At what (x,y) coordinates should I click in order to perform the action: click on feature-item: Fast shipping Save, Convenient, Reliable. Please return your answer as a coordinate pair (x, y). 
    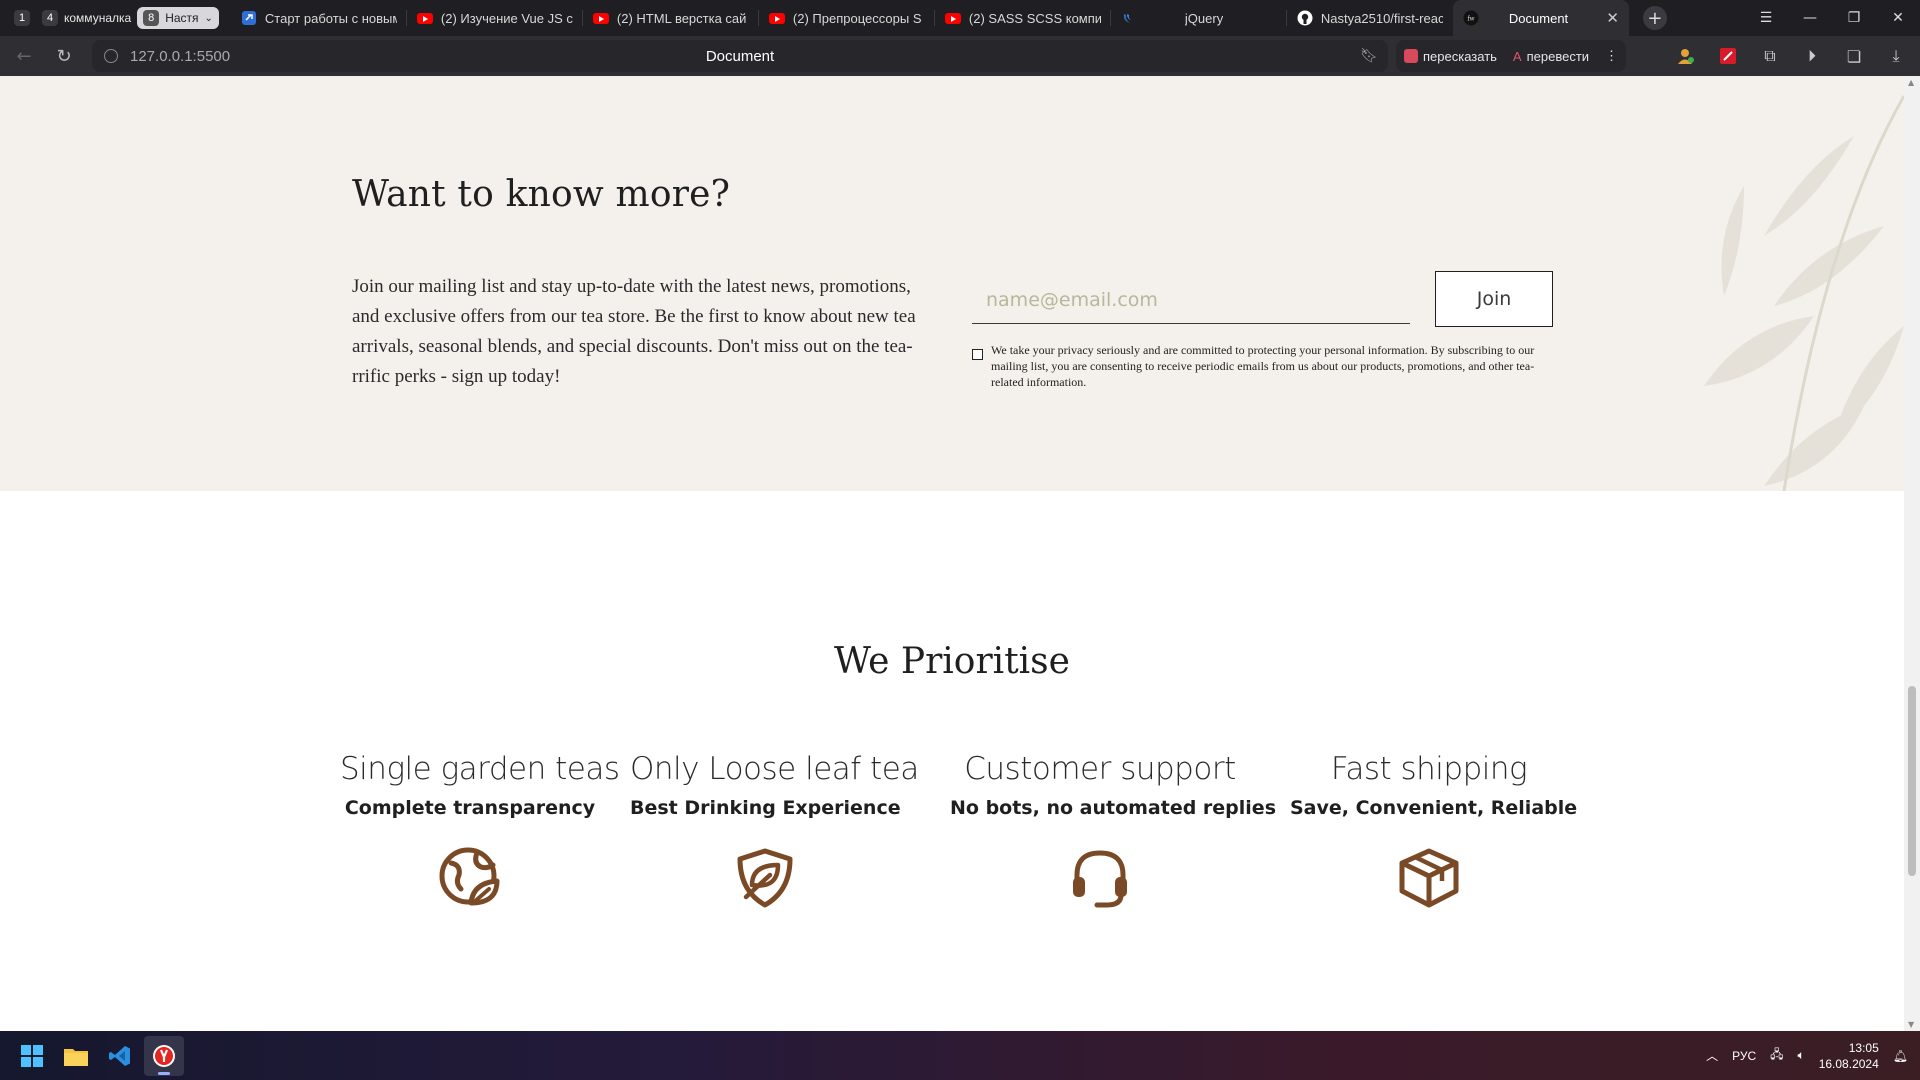
    Looking at the image, I should click on (1434, 833).